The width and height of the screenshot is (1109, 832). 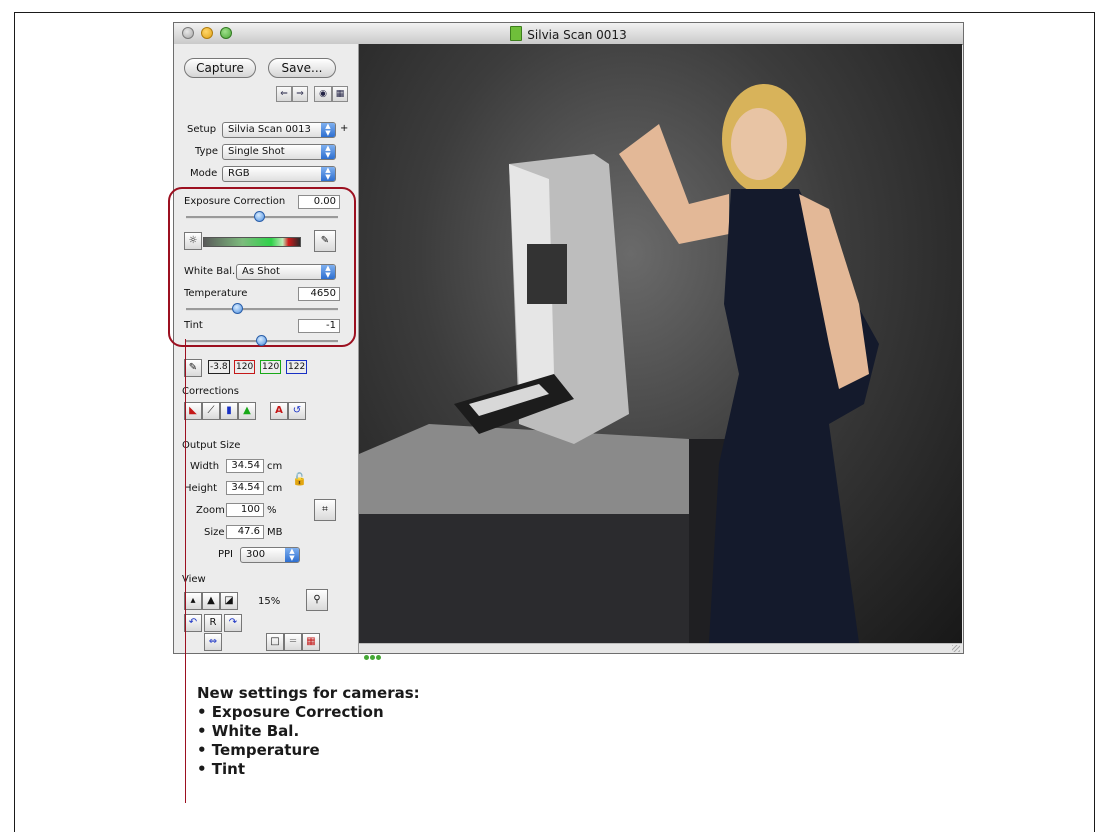 What do you see at coordinates (325, 241) in the screenshot?
I see `eyedropper-icon: ✎` at bounding box center [325, 241].